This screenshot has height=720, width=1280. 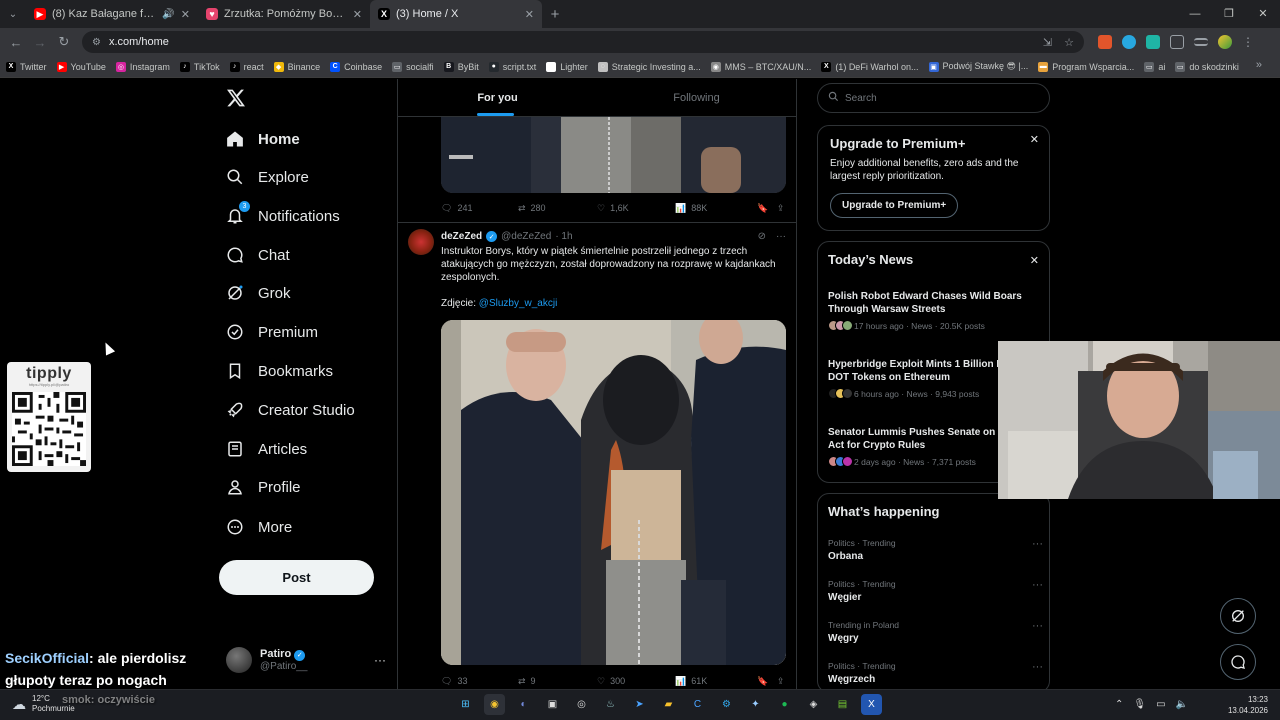 I want to click on bookmark-item: ◆ Binance, so click(x=296, y=66).